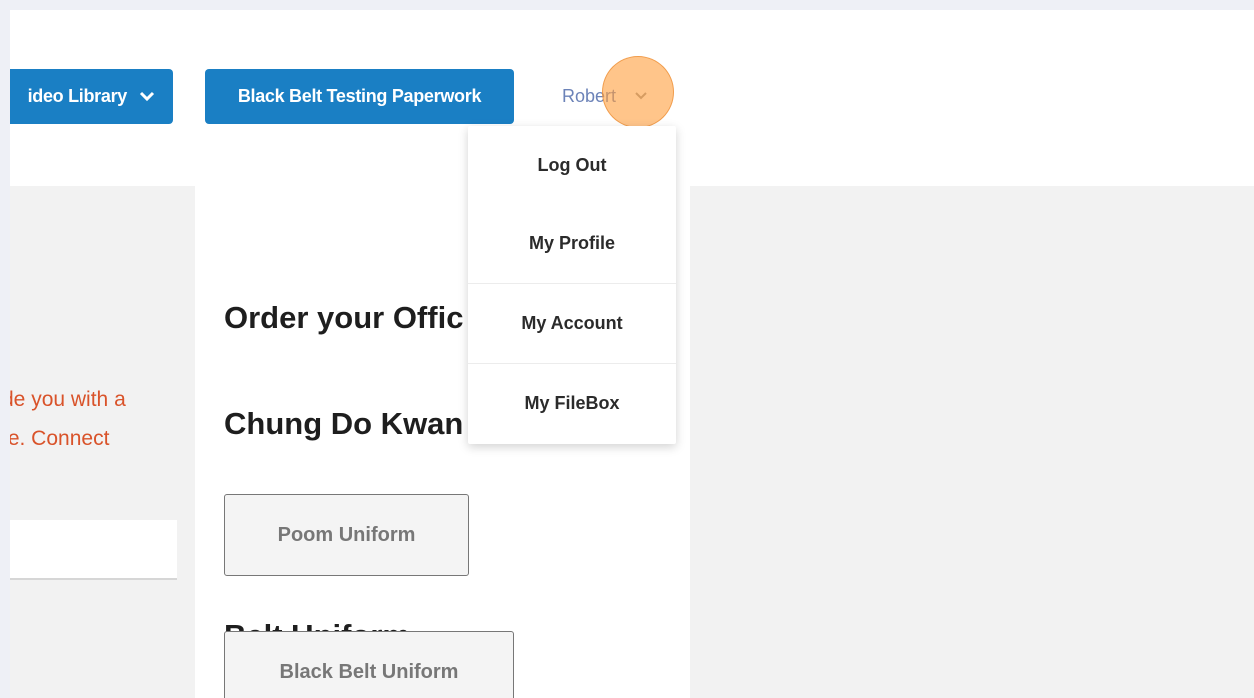  Describe the element at coordinates (77, 96) in the screenshot. I see `video-library-label: ideo Library` at that location.